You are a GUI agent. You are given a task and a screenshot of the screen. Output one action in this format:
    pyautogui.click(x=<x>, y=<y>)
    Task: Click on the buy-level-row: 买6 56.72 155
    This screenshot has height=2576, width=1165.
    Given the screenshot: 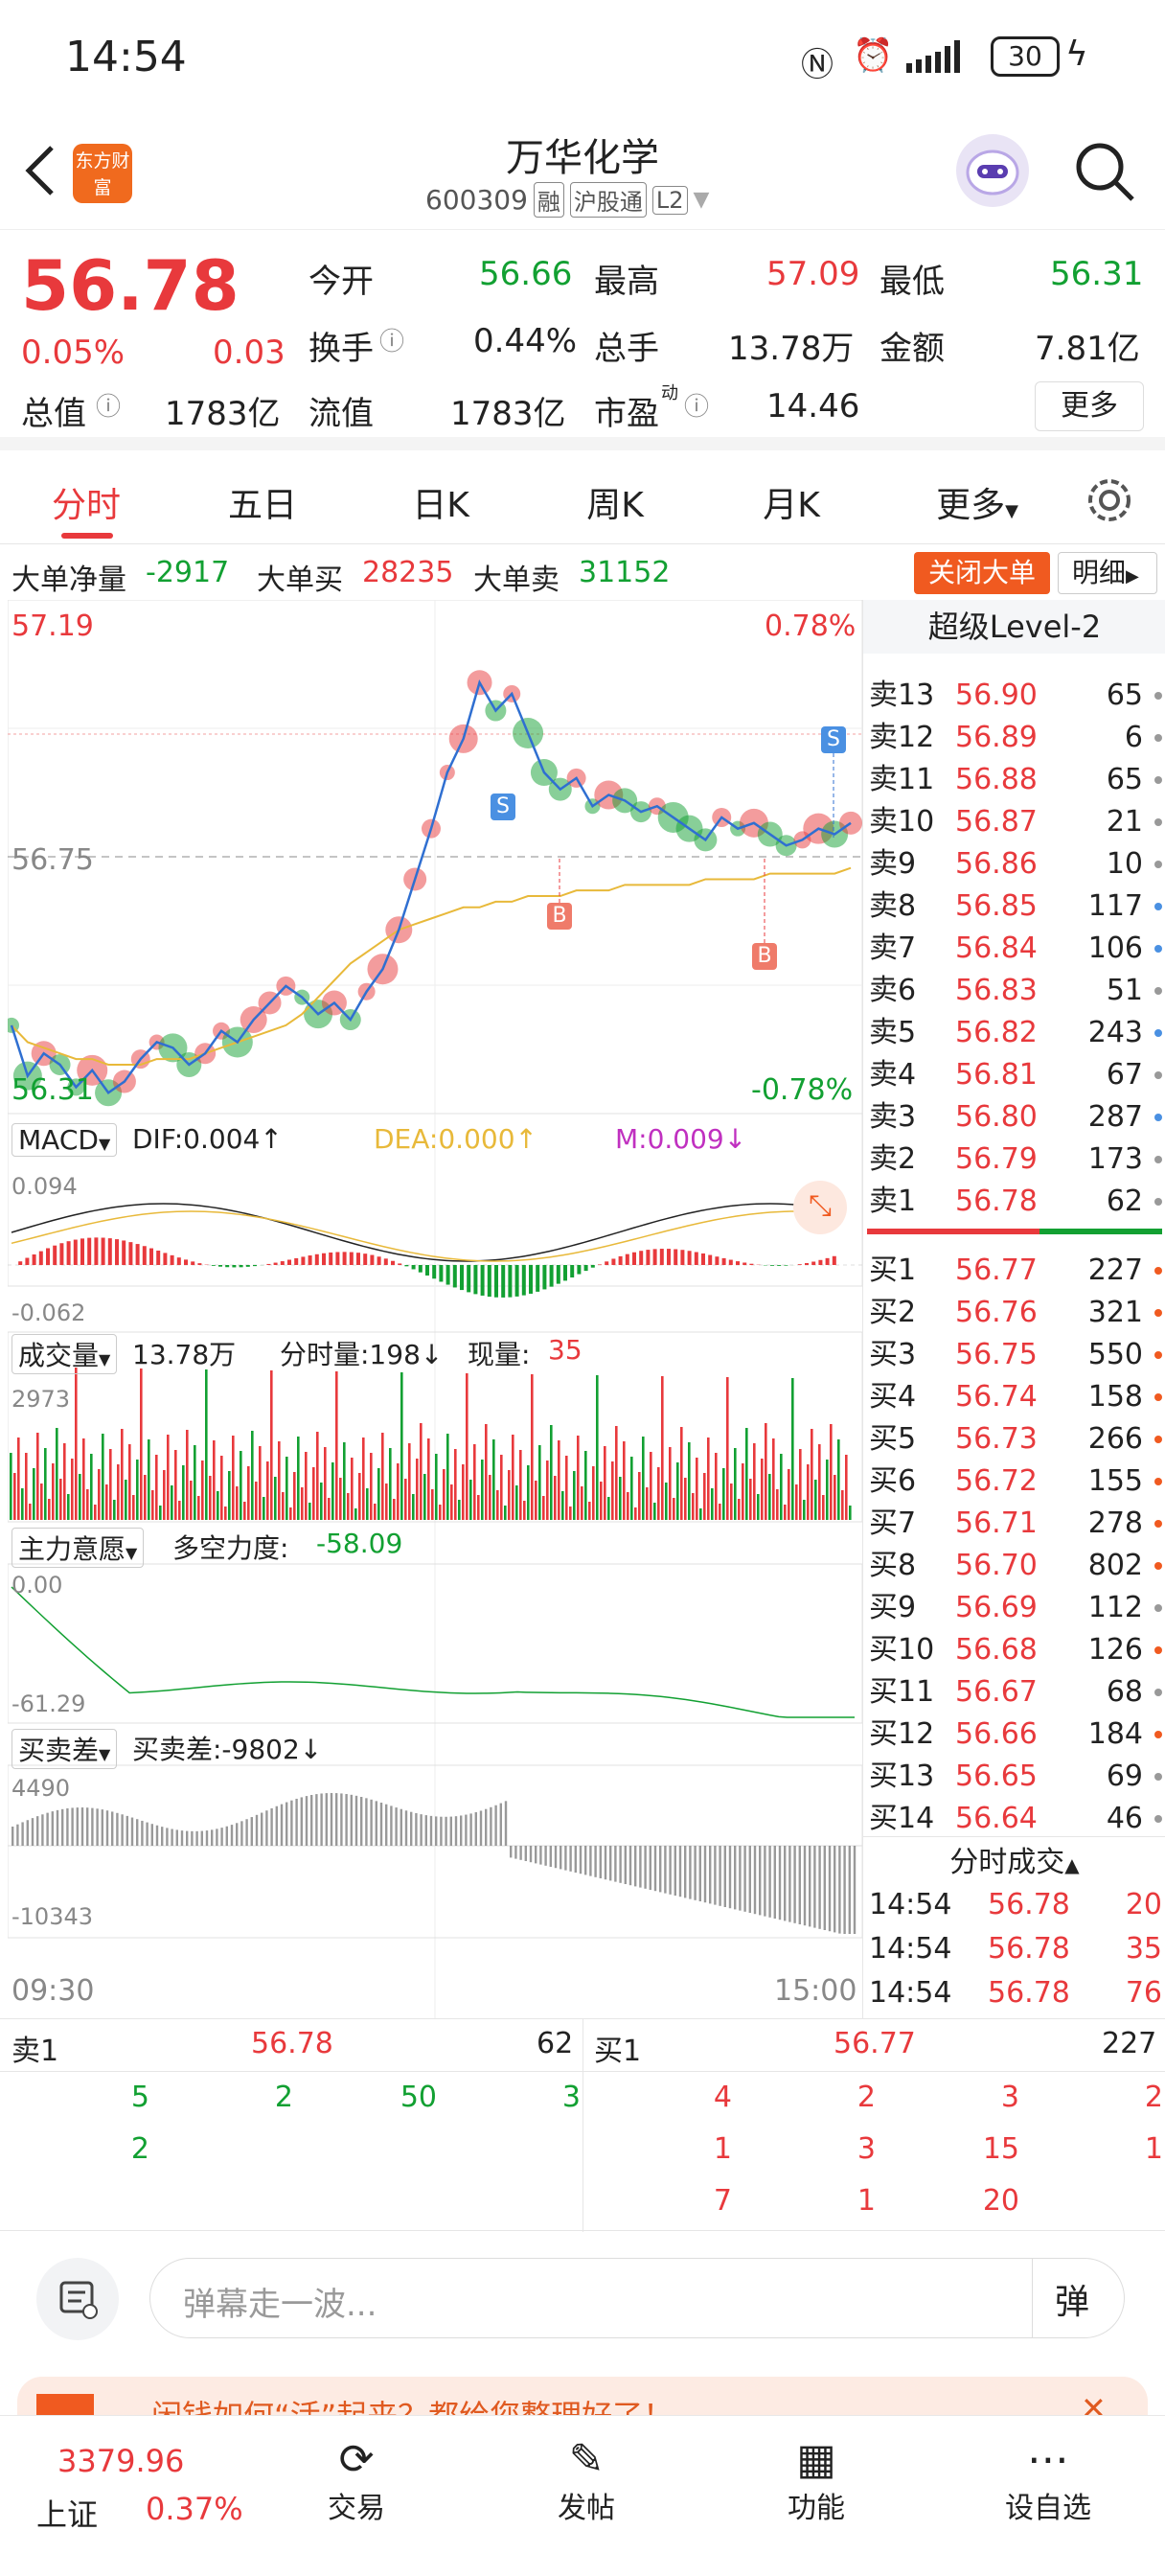 What is the action you would take?
    pyautogui.click(x=1016, y=1481)
    